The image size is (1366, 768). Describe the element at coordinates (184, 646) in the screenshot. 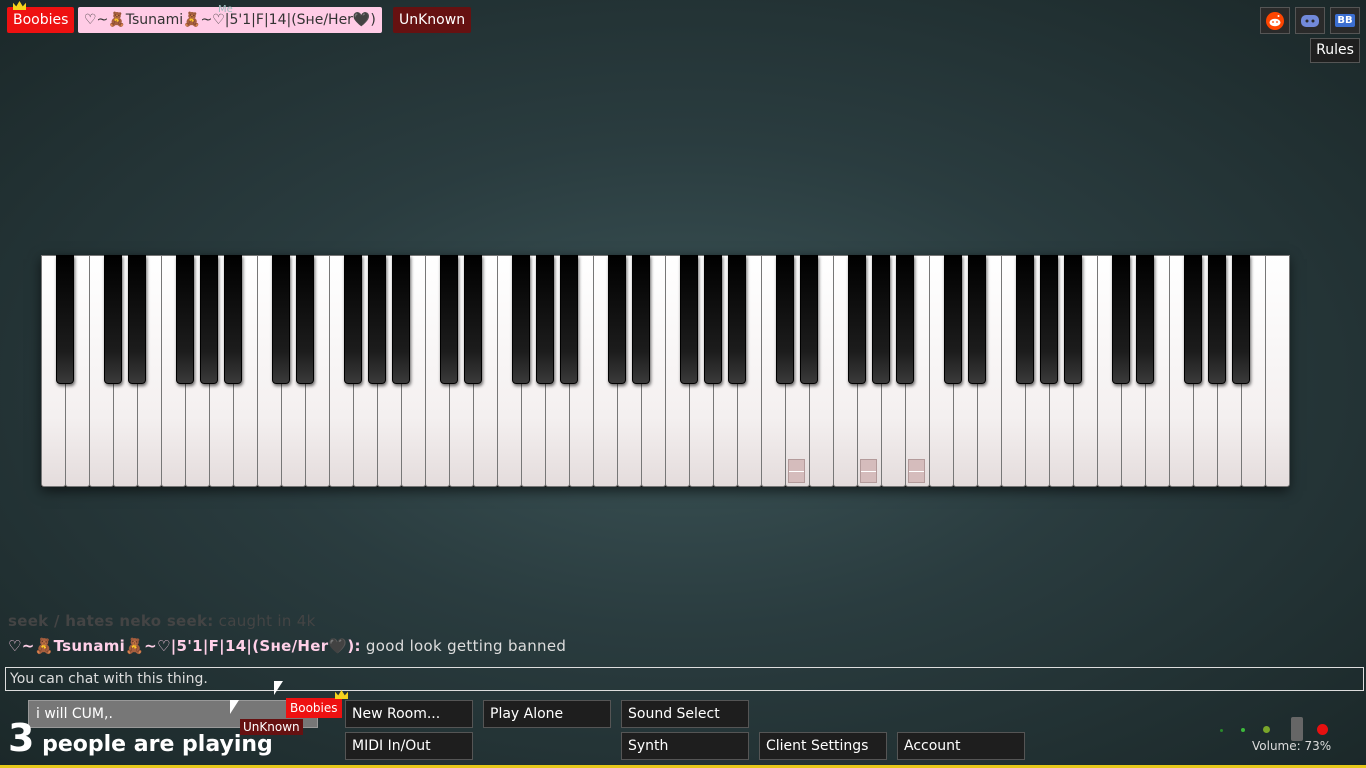

I see `chat-author: ♡~🧸Tsunami🧸~♡|5'1|F|14|(Sнe/Her🖤):` at that location.